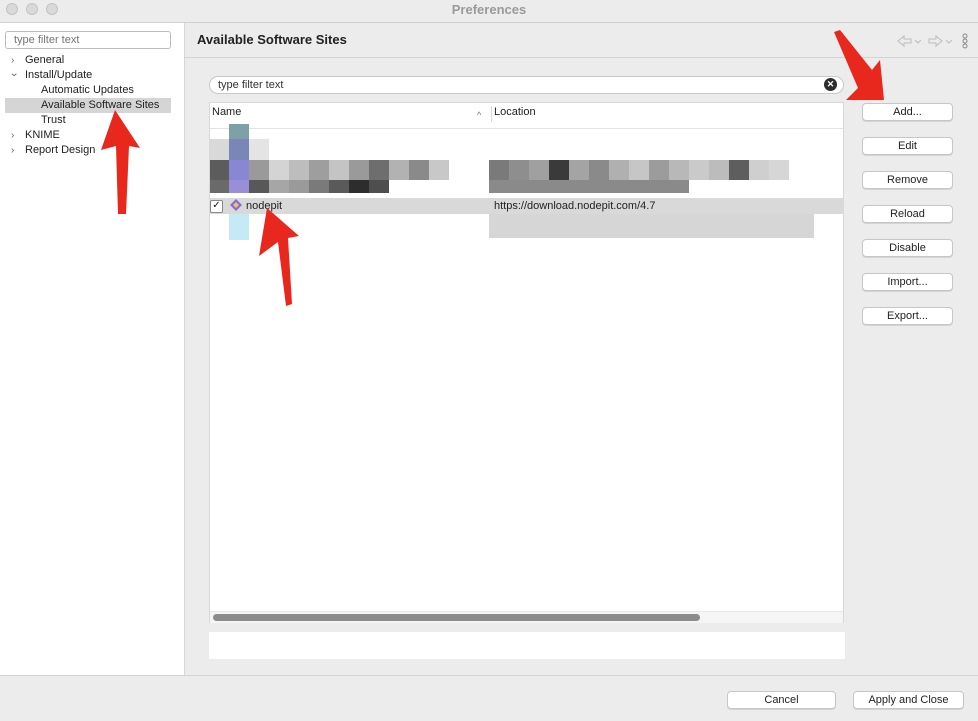 This screenshot has height=721, width=978. I want to click on page-title: Available Software Sites, so click(272, 39).